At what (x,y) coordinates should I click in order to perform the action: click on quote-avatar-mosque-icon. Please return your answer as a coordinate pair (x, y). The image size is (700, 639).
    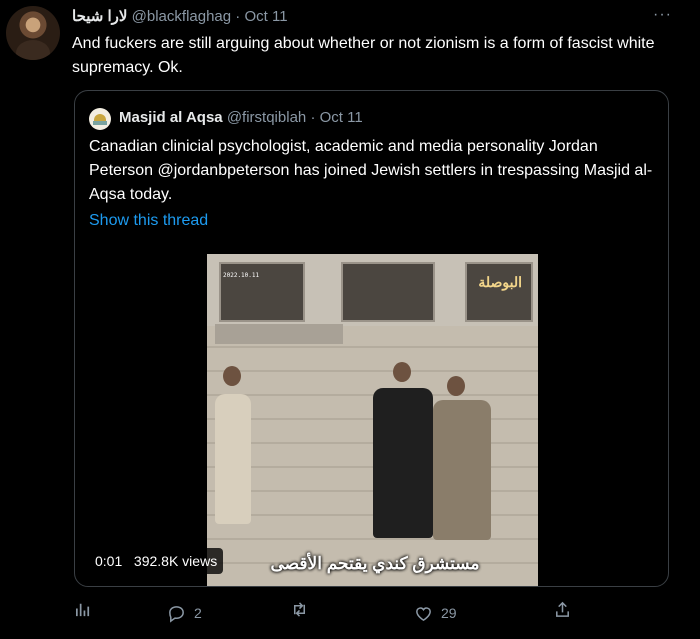
    Looking at the image, I should click on (100, 119).